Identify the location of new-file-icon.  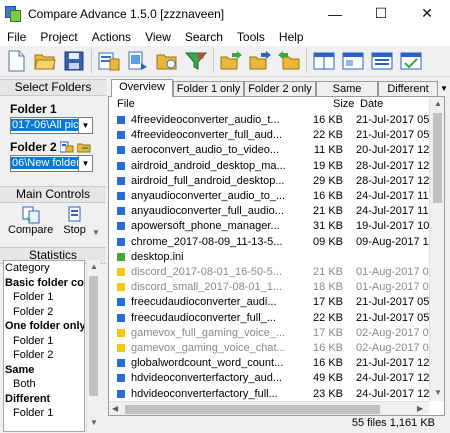
(16, 61).